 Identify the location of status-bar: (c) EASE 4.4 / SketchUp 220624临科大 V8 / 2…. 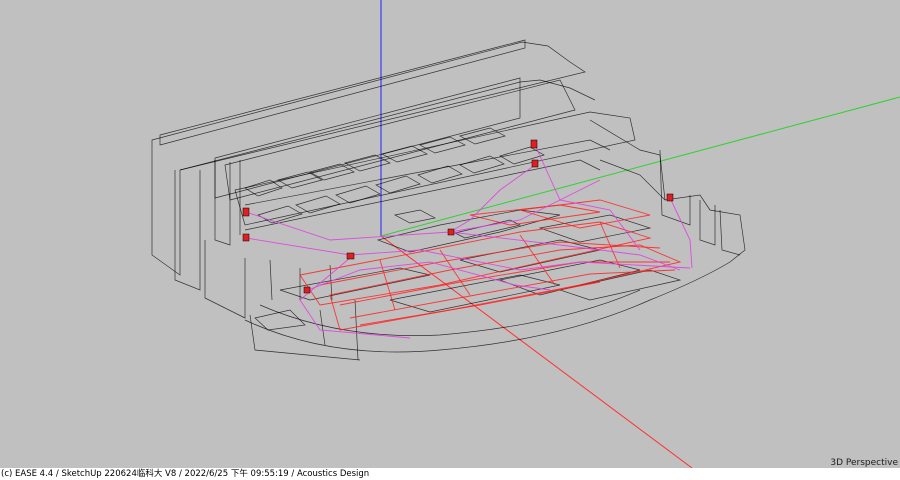
(450, 474).